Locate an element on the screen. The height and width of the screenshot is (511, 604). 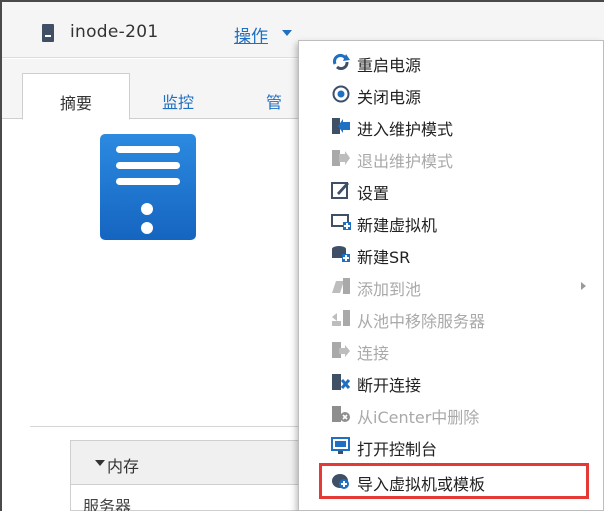
menu-item-remove-from-pool: 从池中移除服务器 is located at coordinates (451, 318).